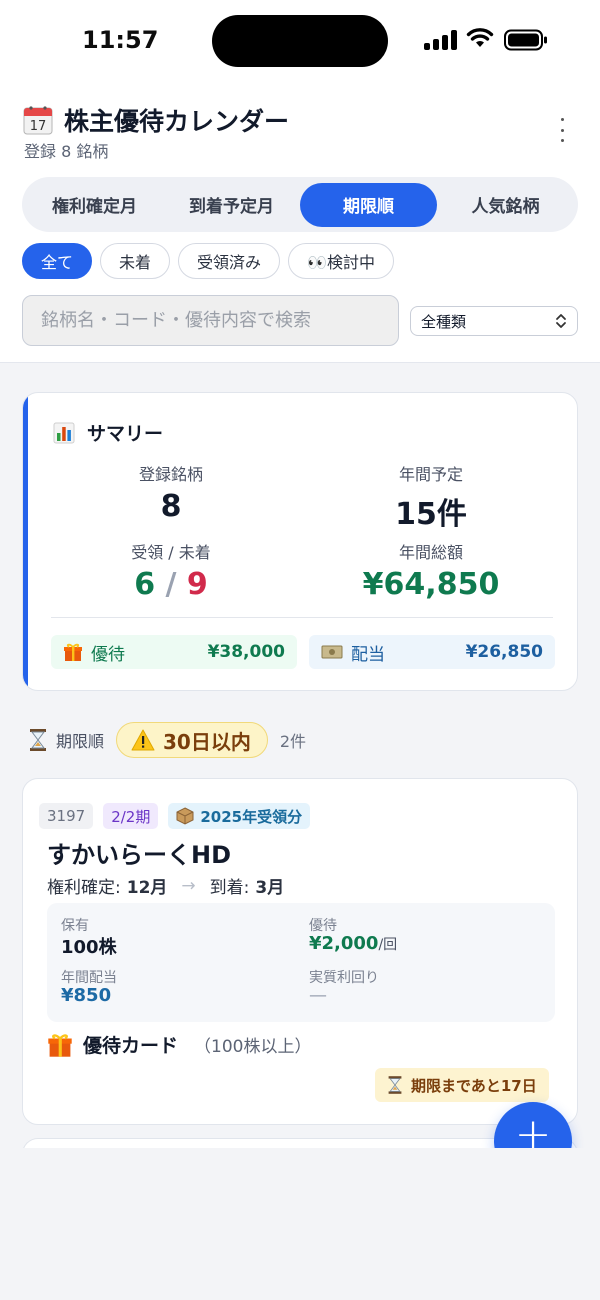 The width and height of the screenshot is (600, 1300). What do you see at coordinates (246, 652) in the screenshot?
I see `yutai-total-value: ¥38,000` at bounding box center [246, 652].